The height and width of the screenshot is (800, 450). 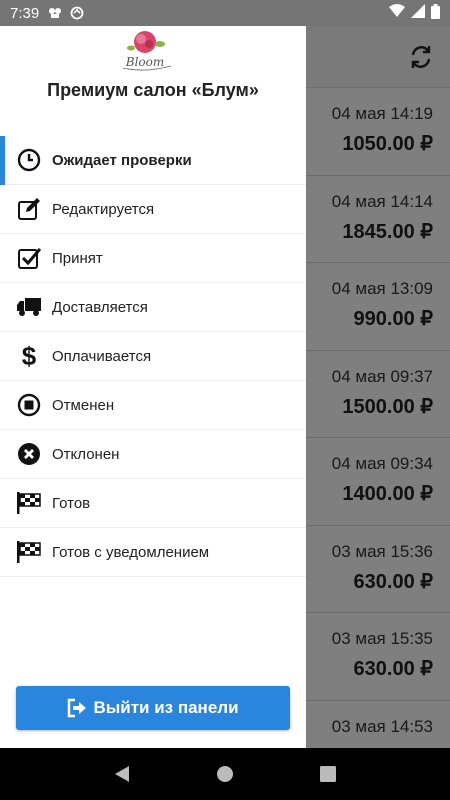 I want to click on clock-icon, so click(x=29, y=160).